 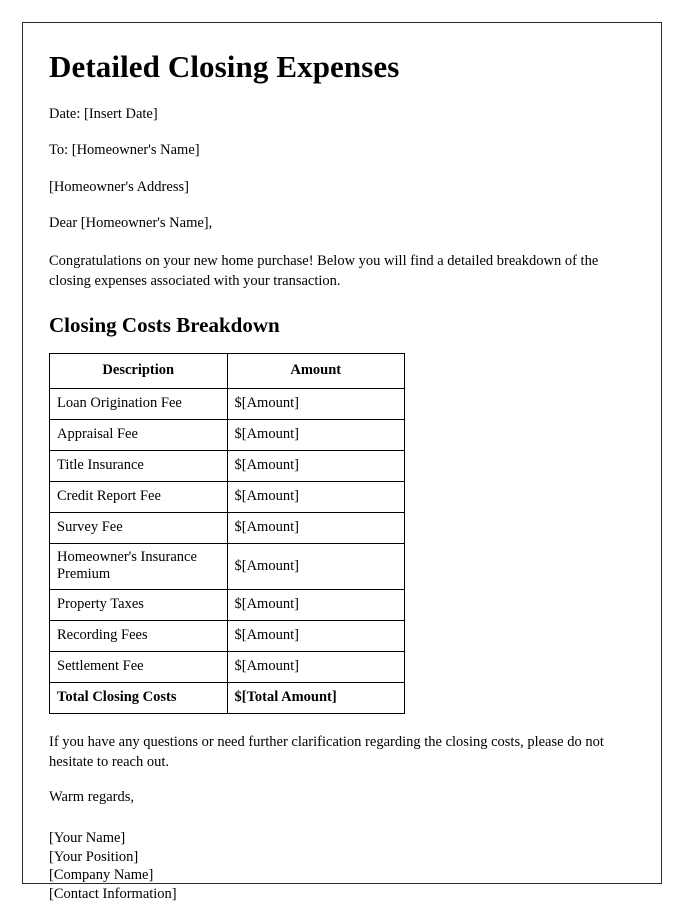 I want to click on signature-position: [Your Position], so click(x=94, y=856).